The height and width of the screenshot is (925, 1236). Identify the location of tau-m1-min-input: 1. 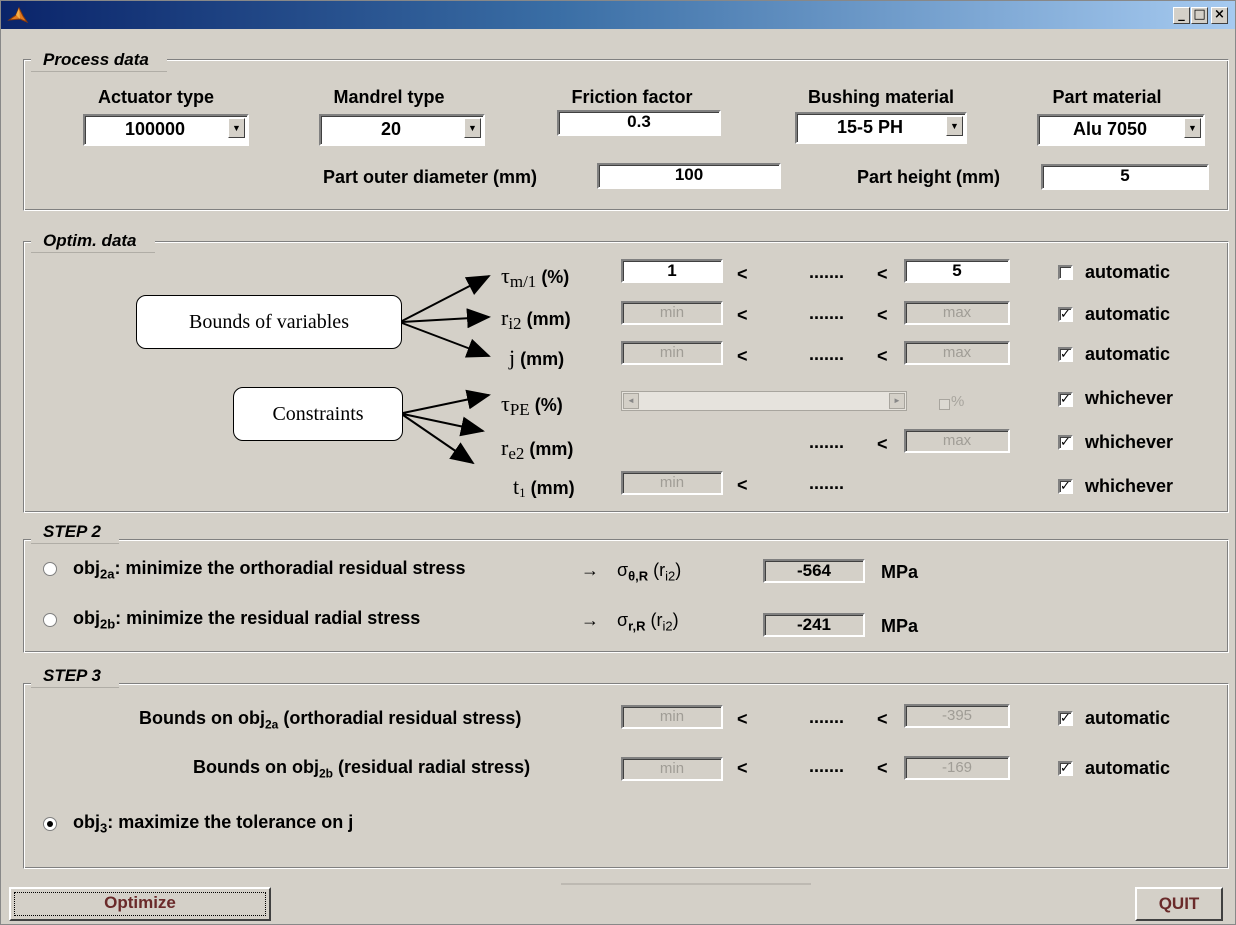
(672, 271).